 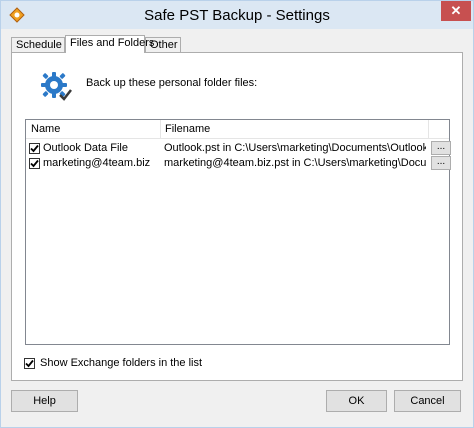 What do you see at coordinates (44, 401) in the screenshot?
I see `help-button: Help` at bounding box center [44, 401].